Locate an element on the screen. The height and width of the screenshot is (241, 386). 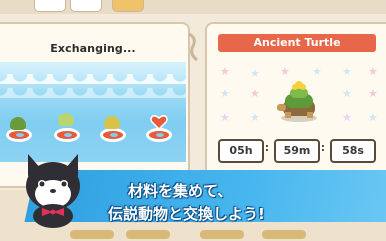
promo-line-1: 材料を集めて、 is located at coordinates (180, 191).